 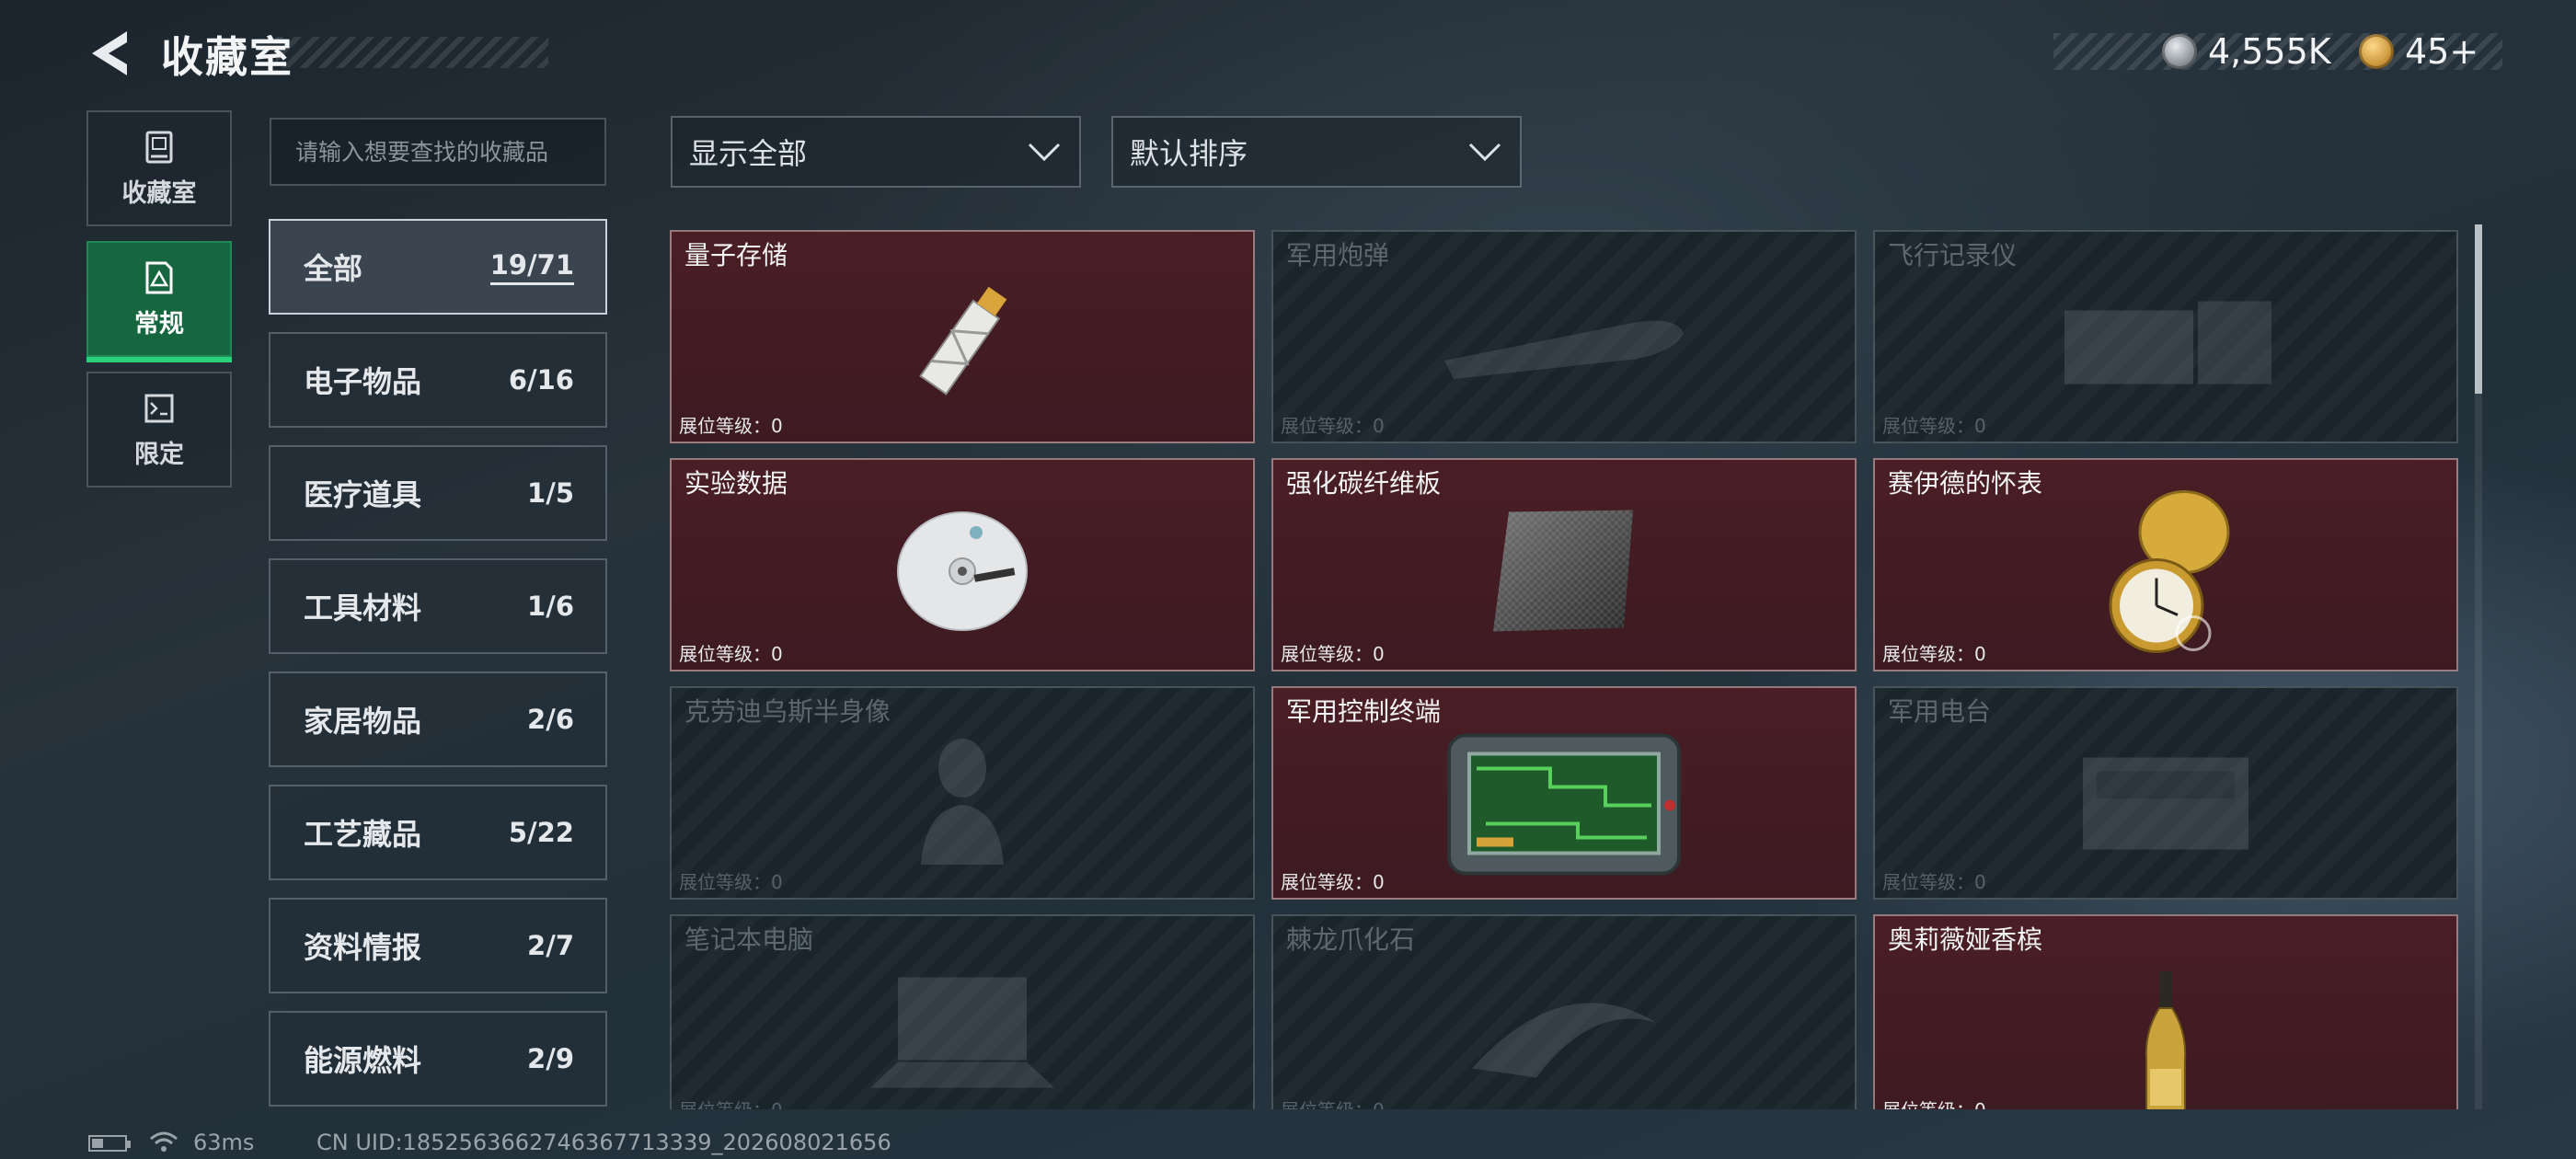 What do you see at coordinates (1564, 349) in the screenshot?
I see `artillery-shell-icon` at bounding box center [1564, 349].